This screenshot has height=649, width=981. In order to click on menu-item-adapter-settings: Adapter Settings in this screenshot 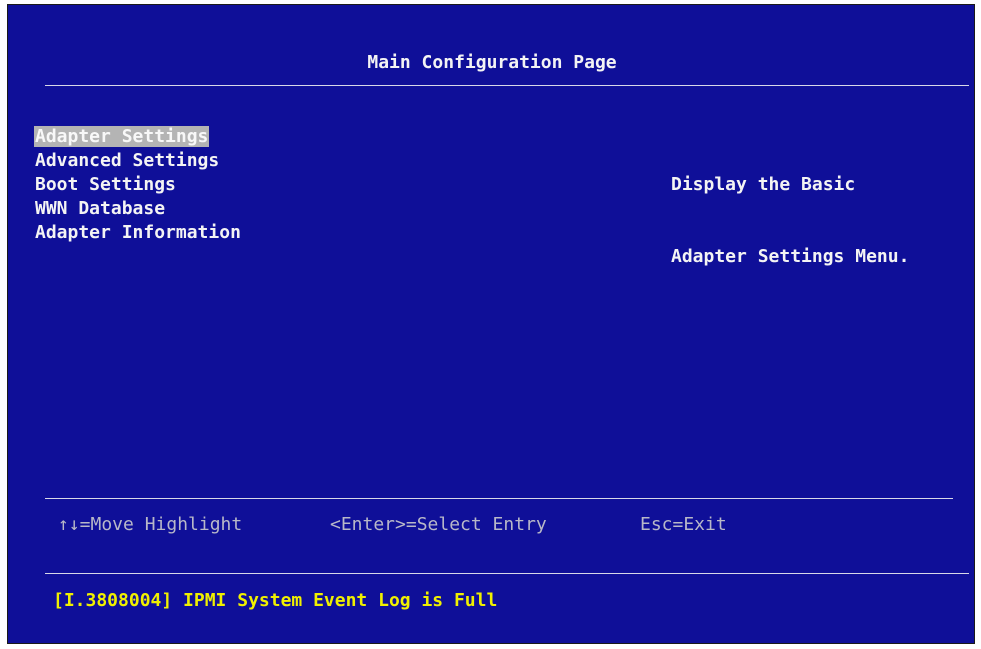, I will do `click(138, 137)`.